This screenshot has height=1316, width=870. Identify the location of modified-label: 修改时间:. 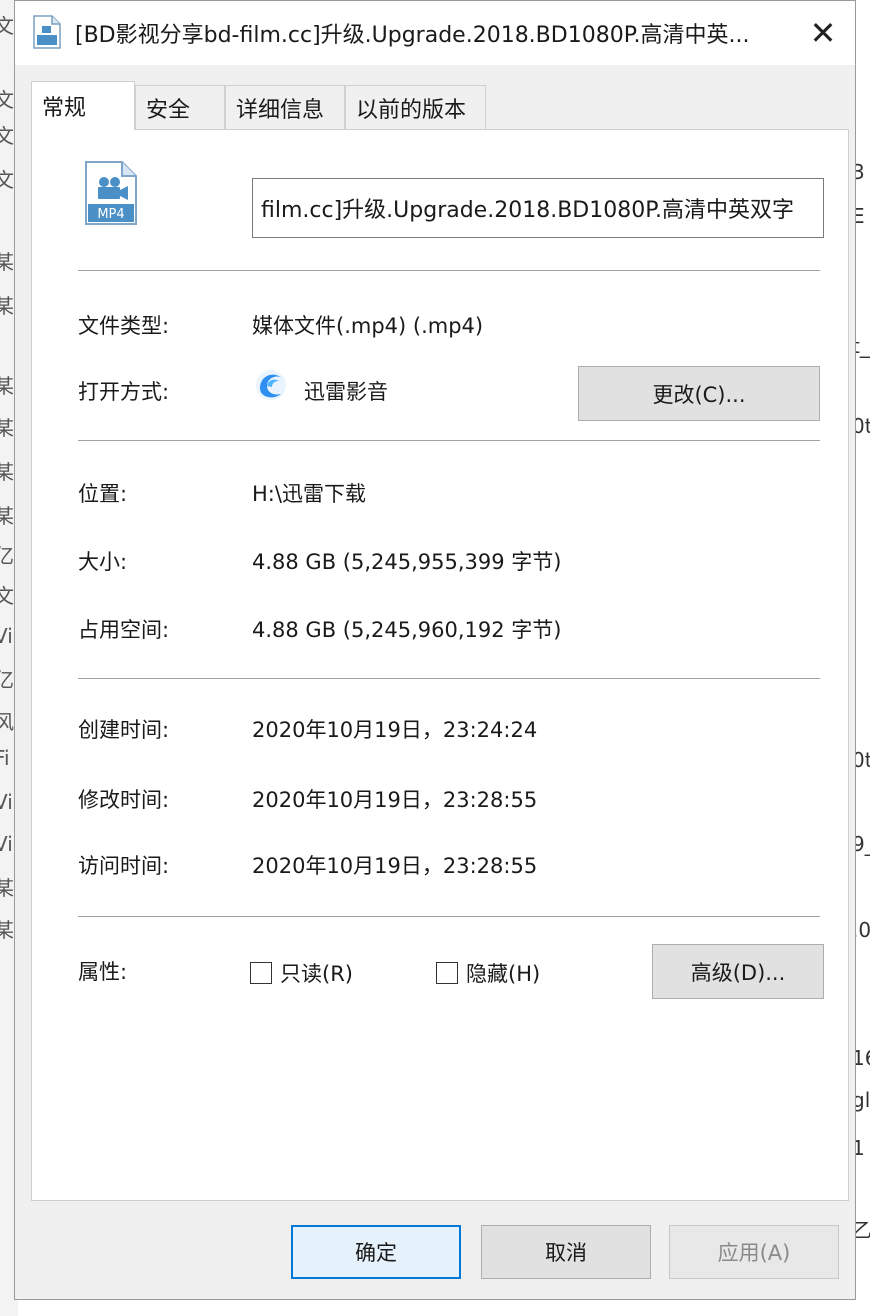
(124, 800).